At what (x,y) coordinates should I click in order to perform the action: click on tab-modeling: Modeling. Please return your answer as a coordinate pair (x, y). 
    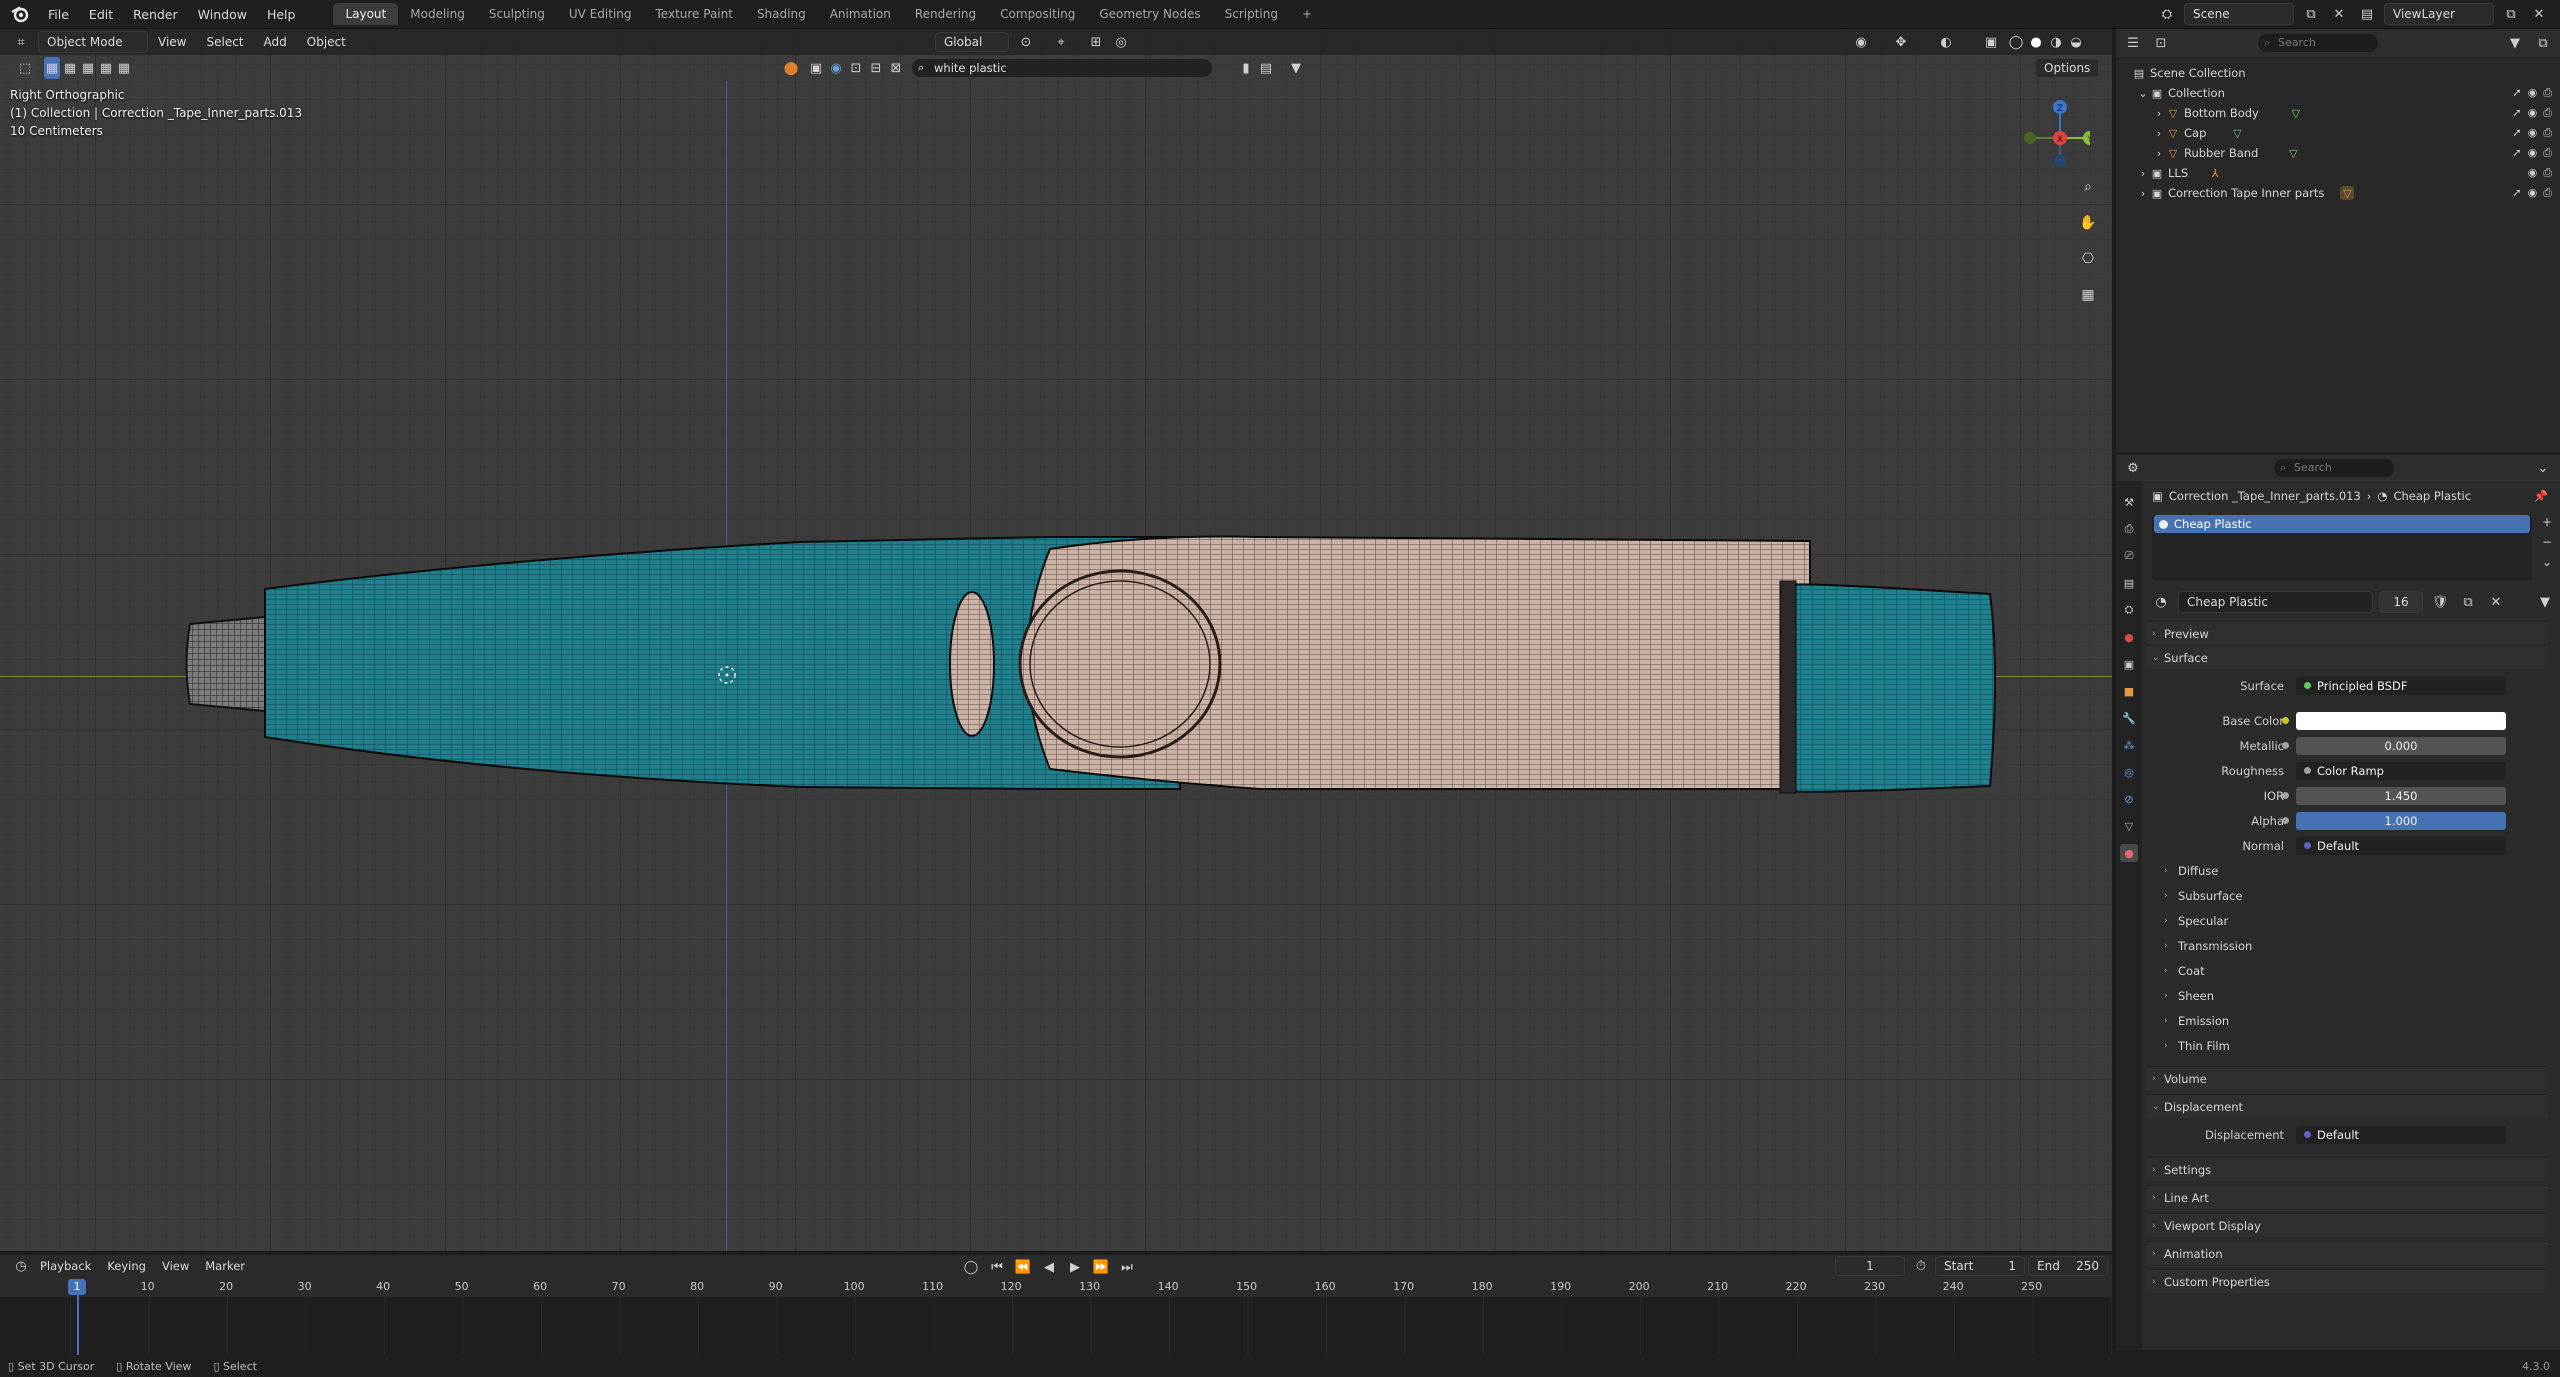
    Looking at the image, I should click on (437, 14).